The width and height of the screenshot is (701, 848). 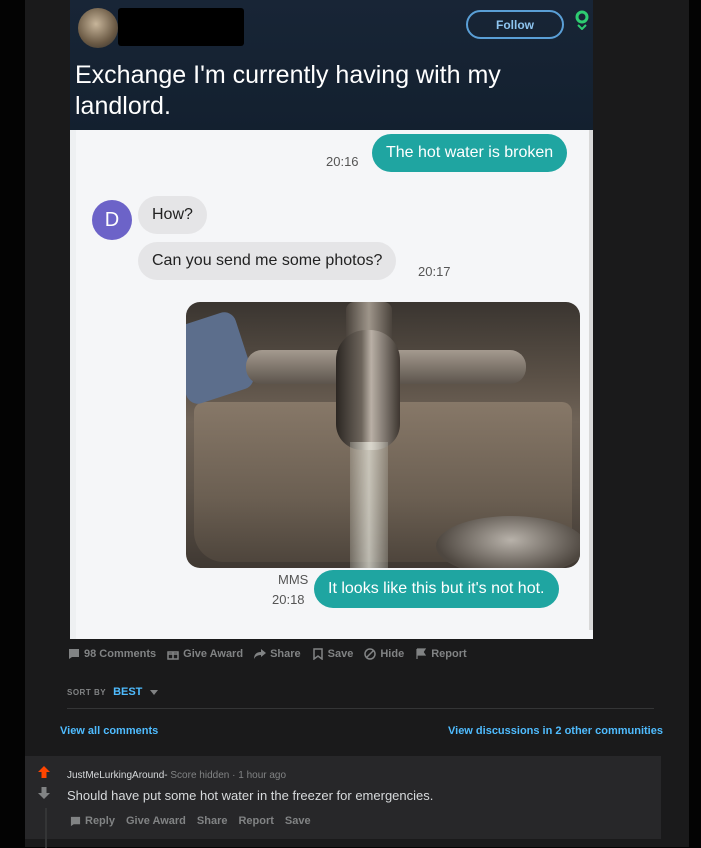 What do you see at coordinates (591, 380) in the screenshot?
I see `image-scrollbar` at bounding box center [591, 380].